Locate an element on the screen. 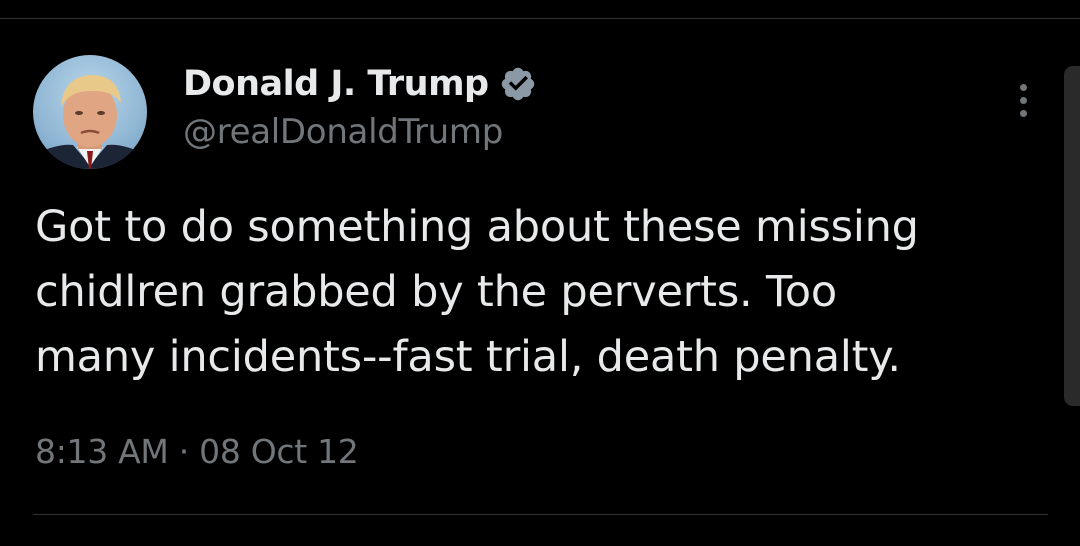 This screenshot has height=546, width=1080. author-name-row: Donald J. Trump is located at coordinates (360, 84).